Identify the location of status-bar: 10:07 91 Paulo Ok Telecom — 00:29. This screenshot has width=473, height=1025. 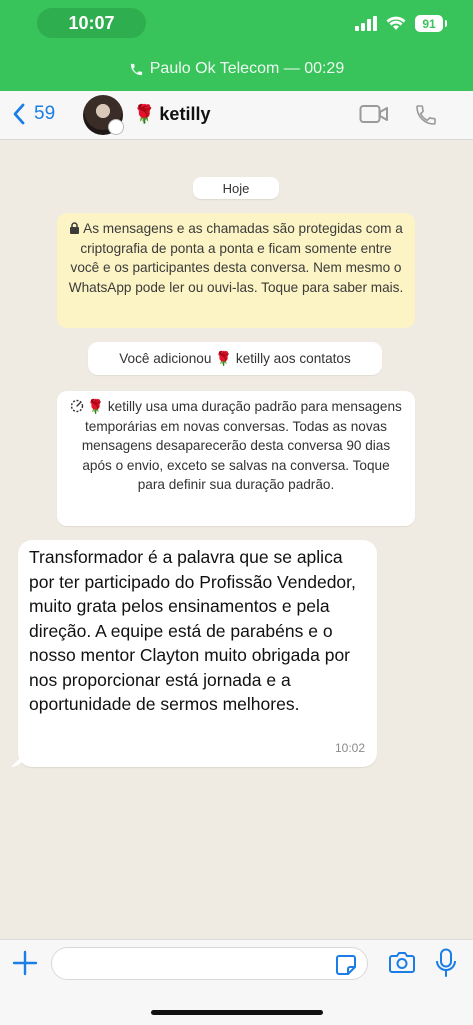
(236, 45).